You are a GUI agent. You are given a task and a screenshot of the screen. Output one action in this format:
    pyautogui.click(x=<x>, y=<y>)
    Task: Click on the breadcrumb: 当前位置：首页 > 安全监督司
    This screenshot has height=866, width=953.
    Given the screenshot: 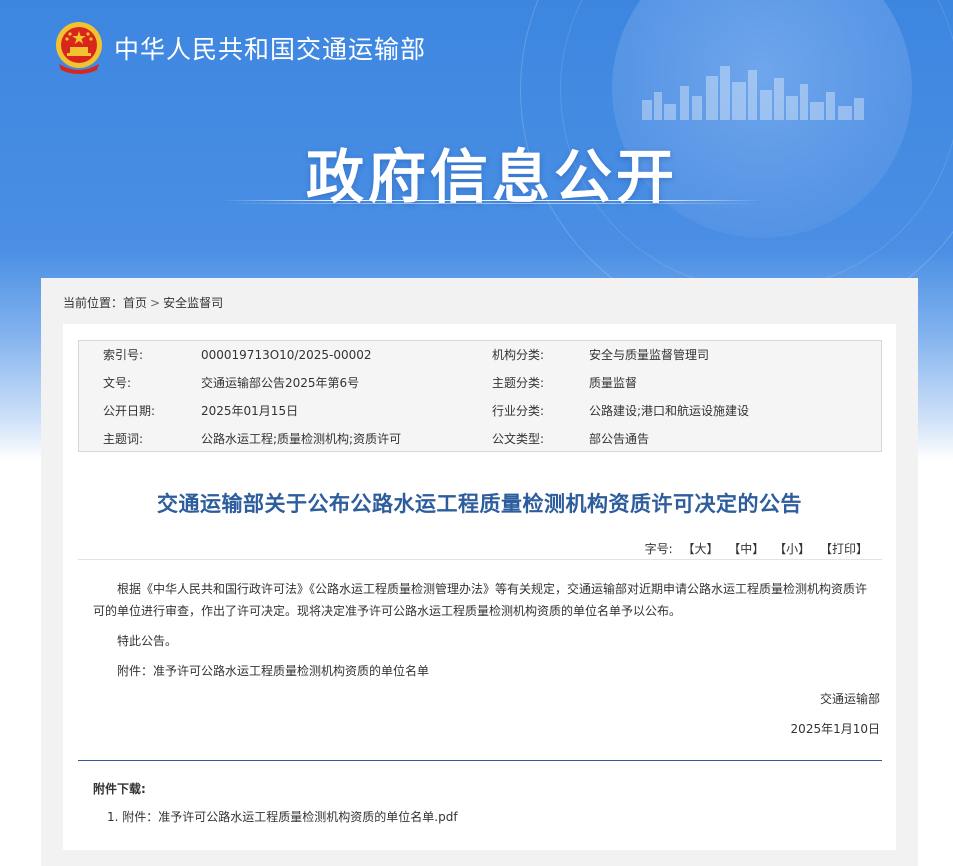 What is the action you would take?
    pyautogui.click(x=143, y=302)
    